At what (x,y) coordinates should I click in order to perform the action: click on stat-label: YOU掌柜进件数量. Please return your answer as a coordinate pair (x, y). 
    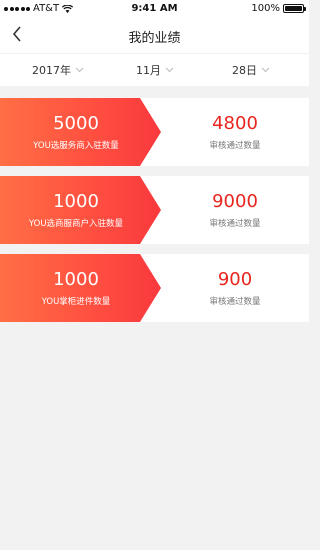
    Looking at the image, I should click on (76, 302).